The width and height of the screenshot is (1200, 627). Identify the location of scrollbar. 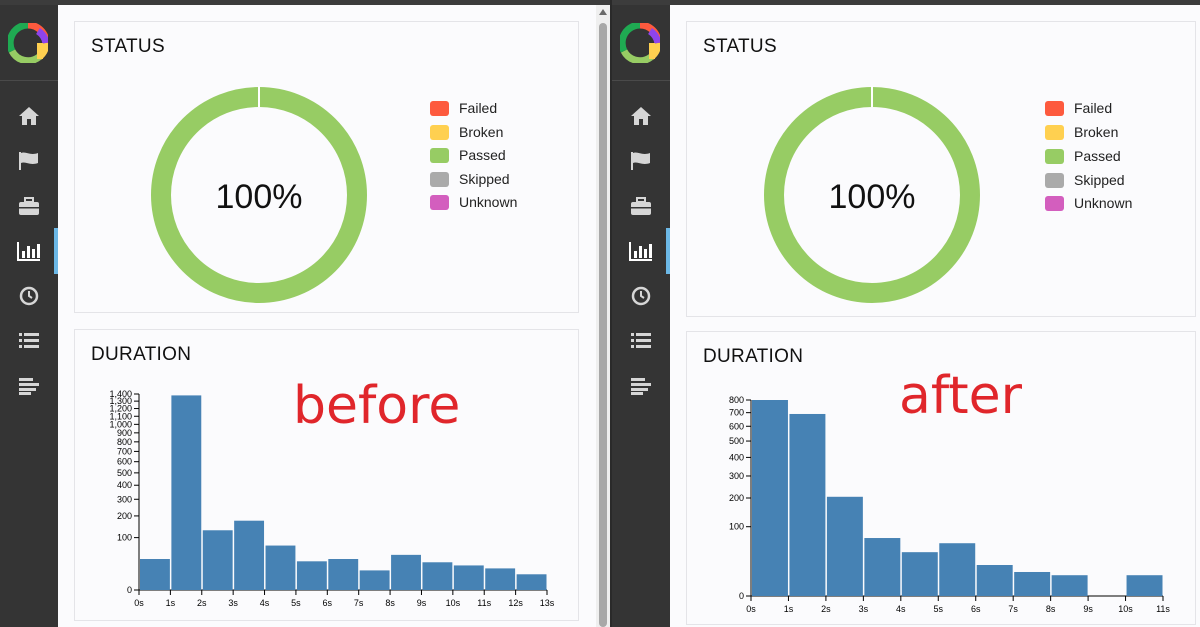
(603, 316).